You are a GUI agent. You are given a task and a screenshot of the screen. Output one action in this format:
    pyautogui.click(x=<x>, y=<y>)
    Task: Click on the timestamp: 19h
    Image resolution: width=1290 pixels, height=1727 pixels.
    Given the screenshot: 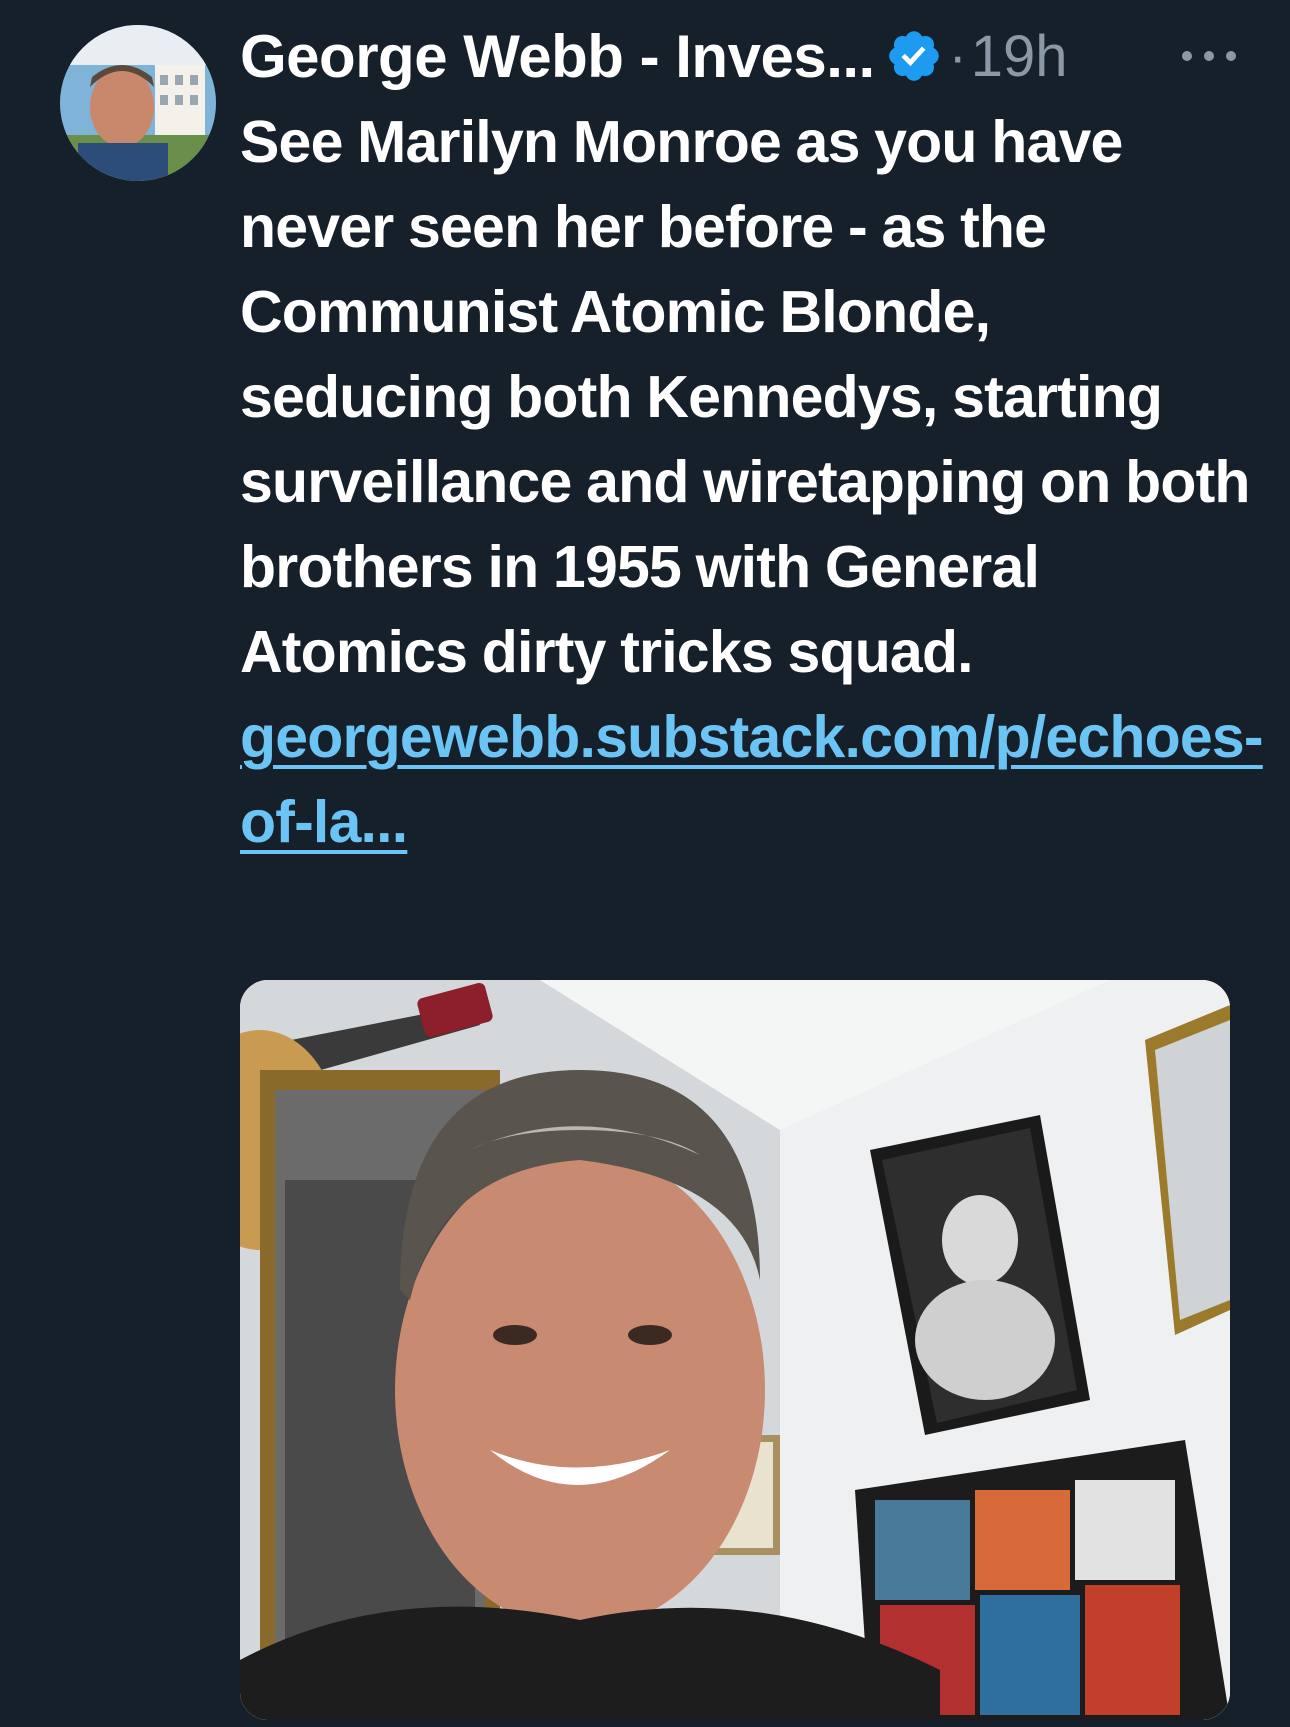 What is the action you would take?
    pyautogui.click(x=1019, y=56)
    